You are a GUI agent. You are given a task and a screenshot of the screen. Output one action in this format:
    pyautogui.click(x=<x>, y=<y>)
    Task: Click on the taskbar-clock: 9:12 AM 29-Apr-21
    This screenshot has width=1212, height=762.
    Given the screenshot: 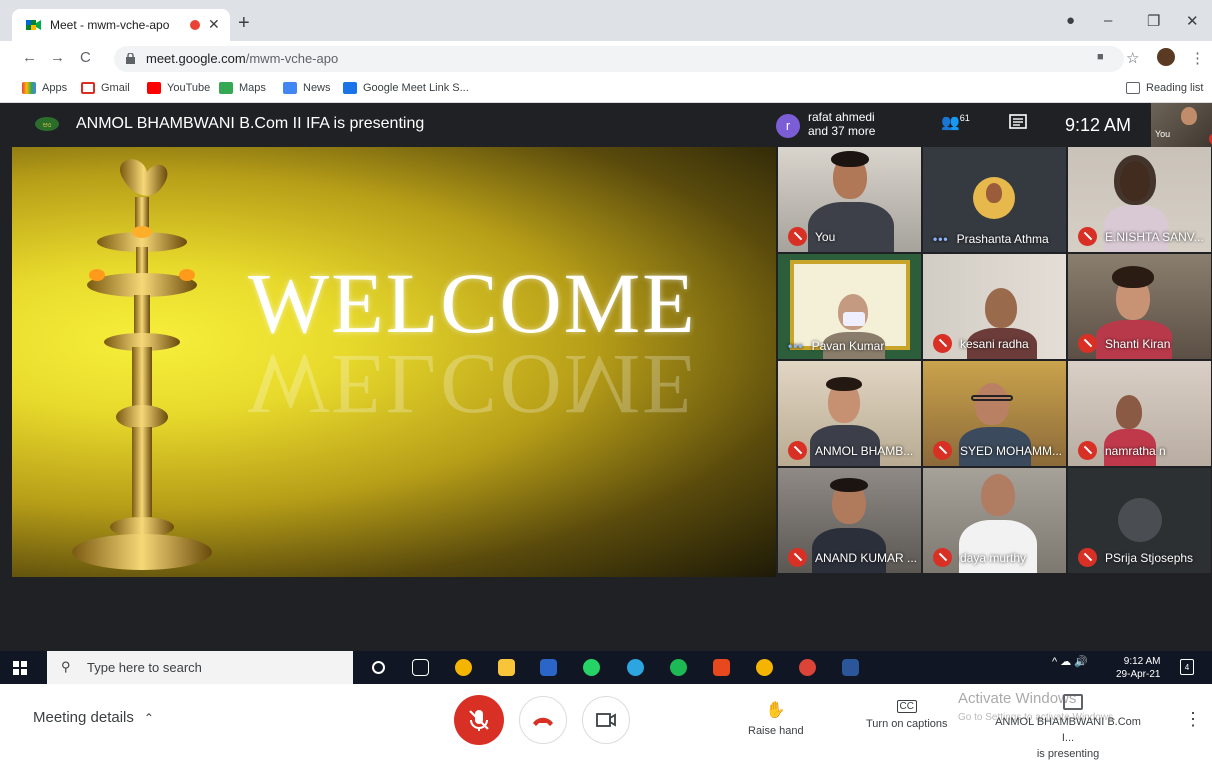 What is the action you would take?
    pyautogui.click(x=1138, y=668)
    